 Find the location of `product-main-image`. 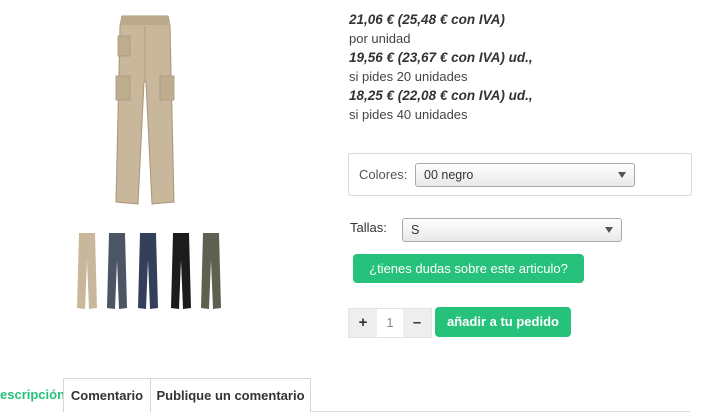

product-main-image is located at coordinates (145, 110).